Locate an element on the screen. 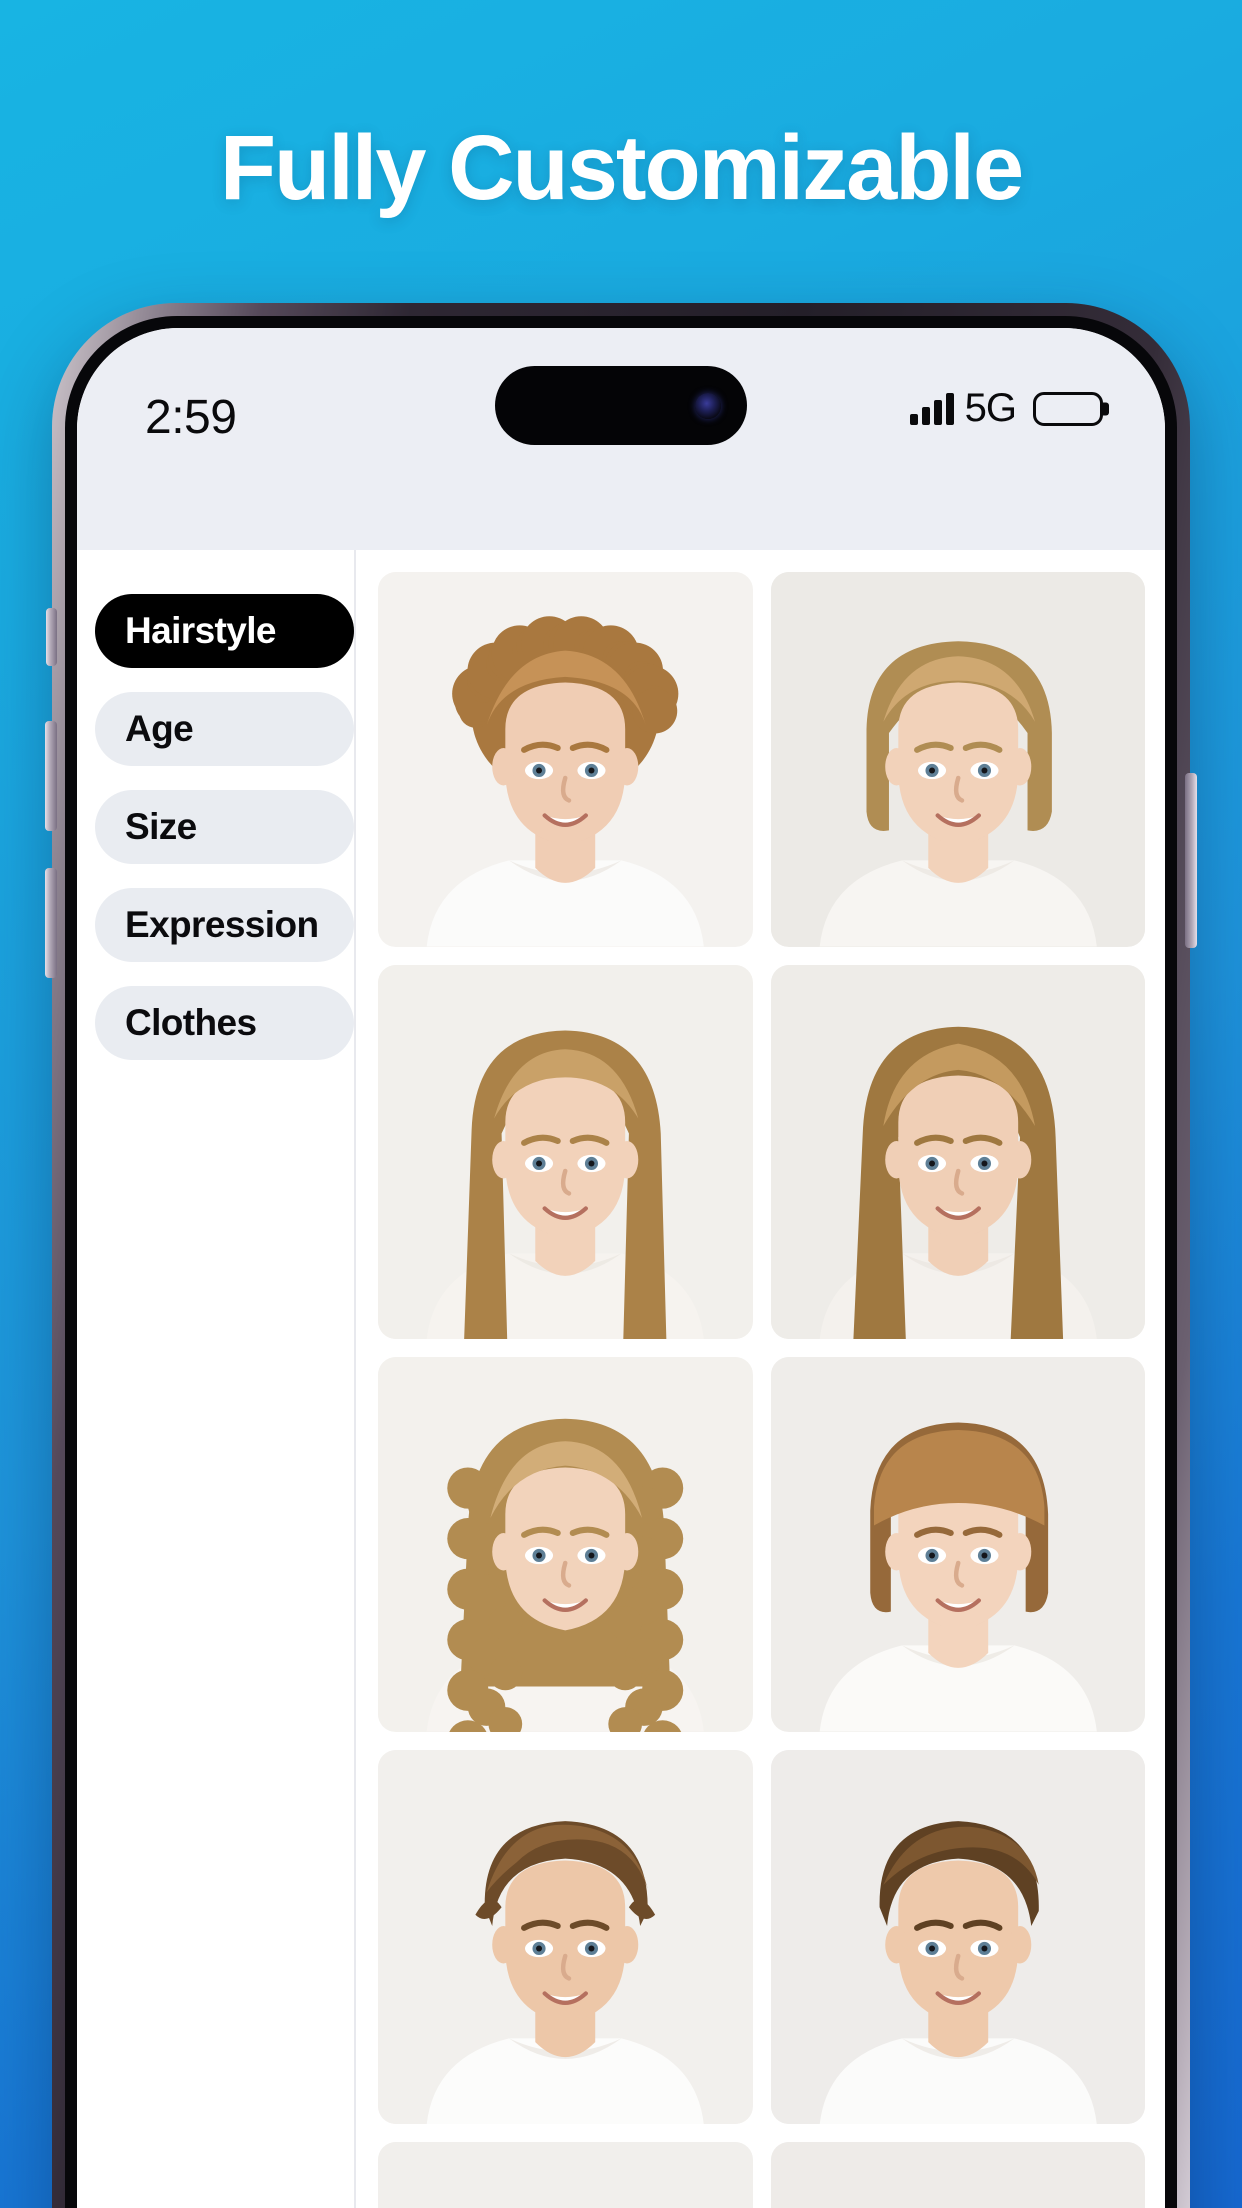  sidebar-item-size: Size is located at coordinates (224, 827).